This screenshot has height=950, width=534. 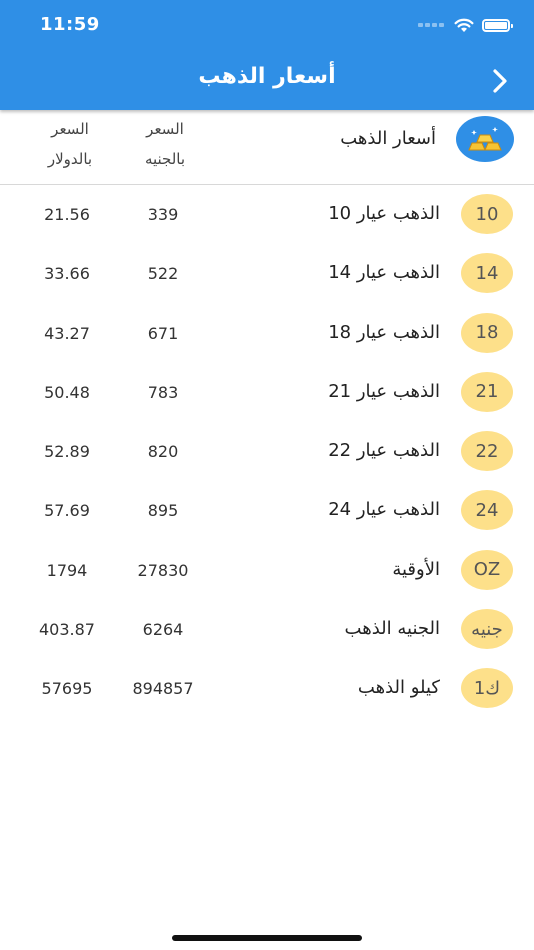 I want to click on karat-badge: 10, so click(x=487, y=214).